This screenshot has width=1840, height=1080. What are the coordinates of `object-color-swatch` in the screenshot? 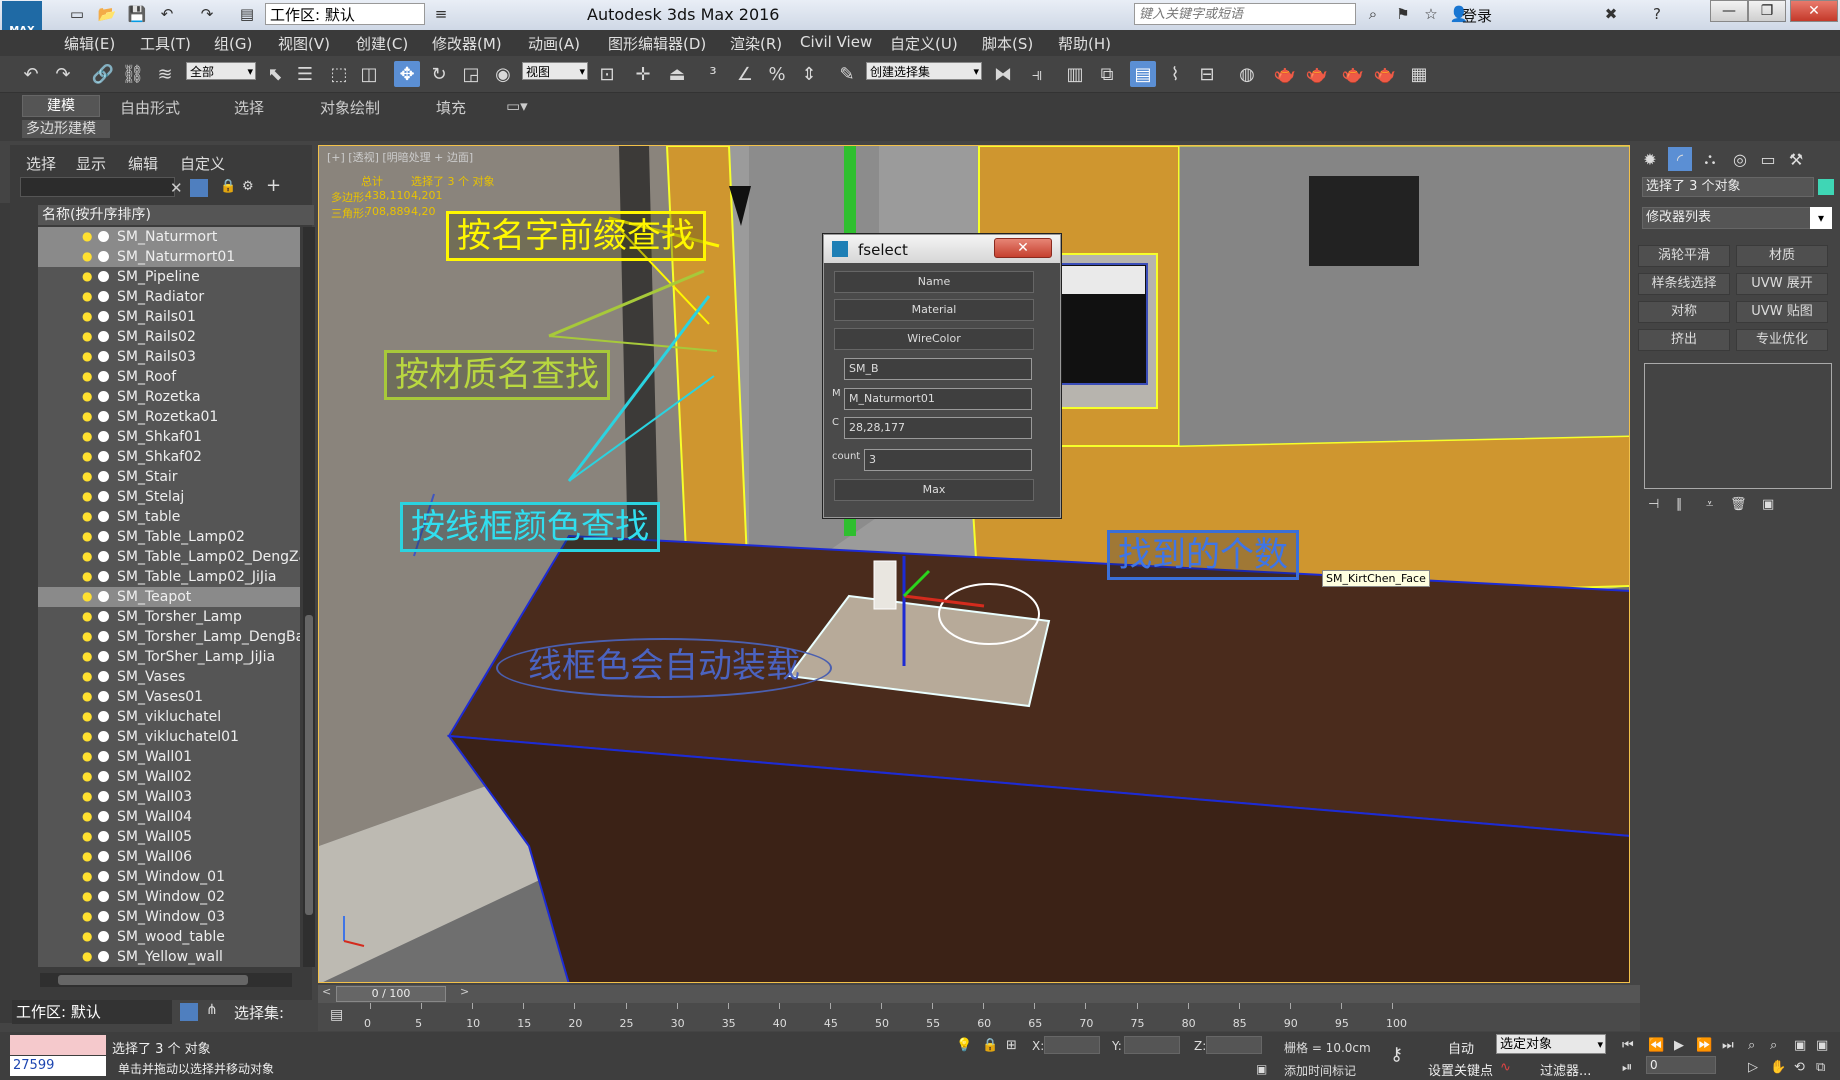 It's located at (1826, 187).